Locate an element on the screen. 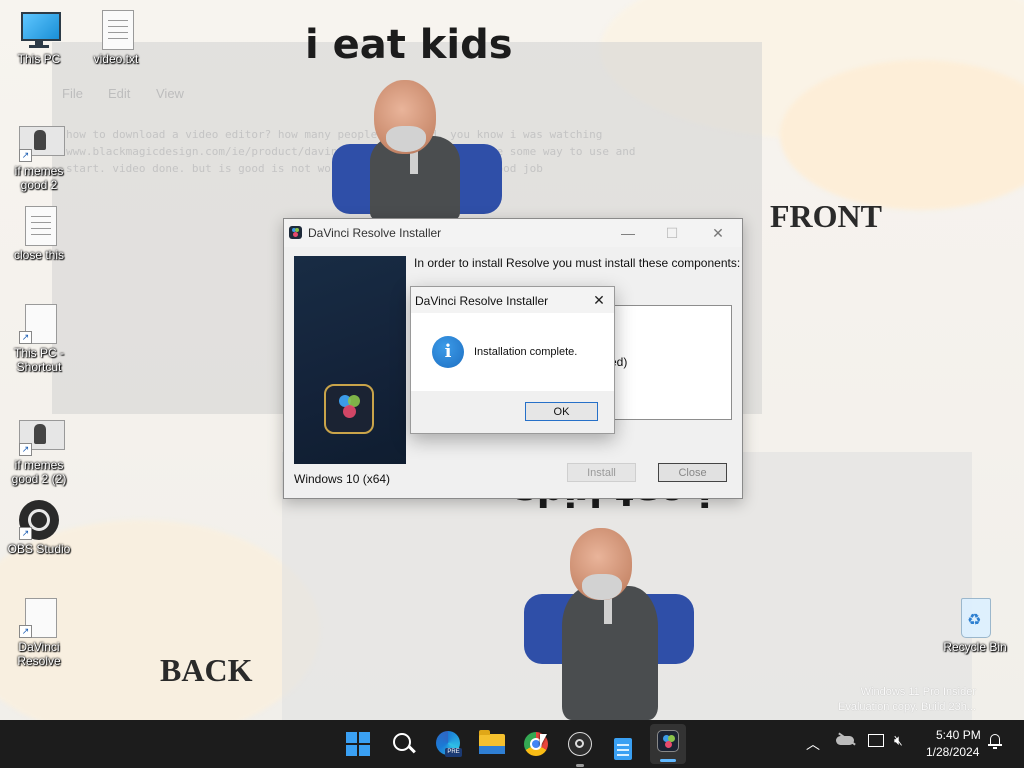 The width and height of the screenshot is (1024, 768). monitor-icon is located at coordinates (40, 30).